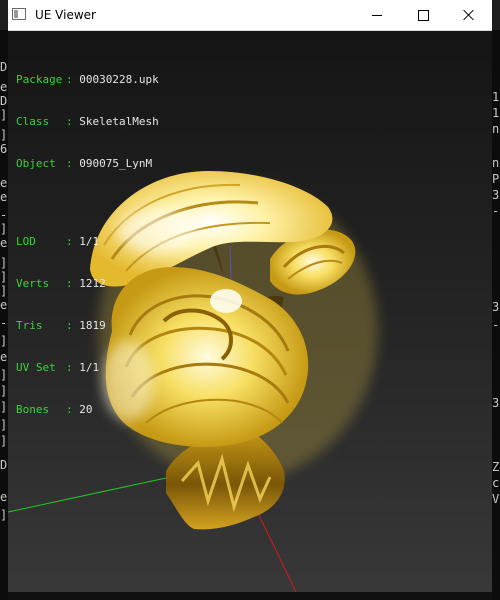 The height and width of the screenshot is (600, 500). What do you see at coordinates (119, 79) in the screenshot?
I see `info-value: 00030228.upk` at bounding box center [119, 79].